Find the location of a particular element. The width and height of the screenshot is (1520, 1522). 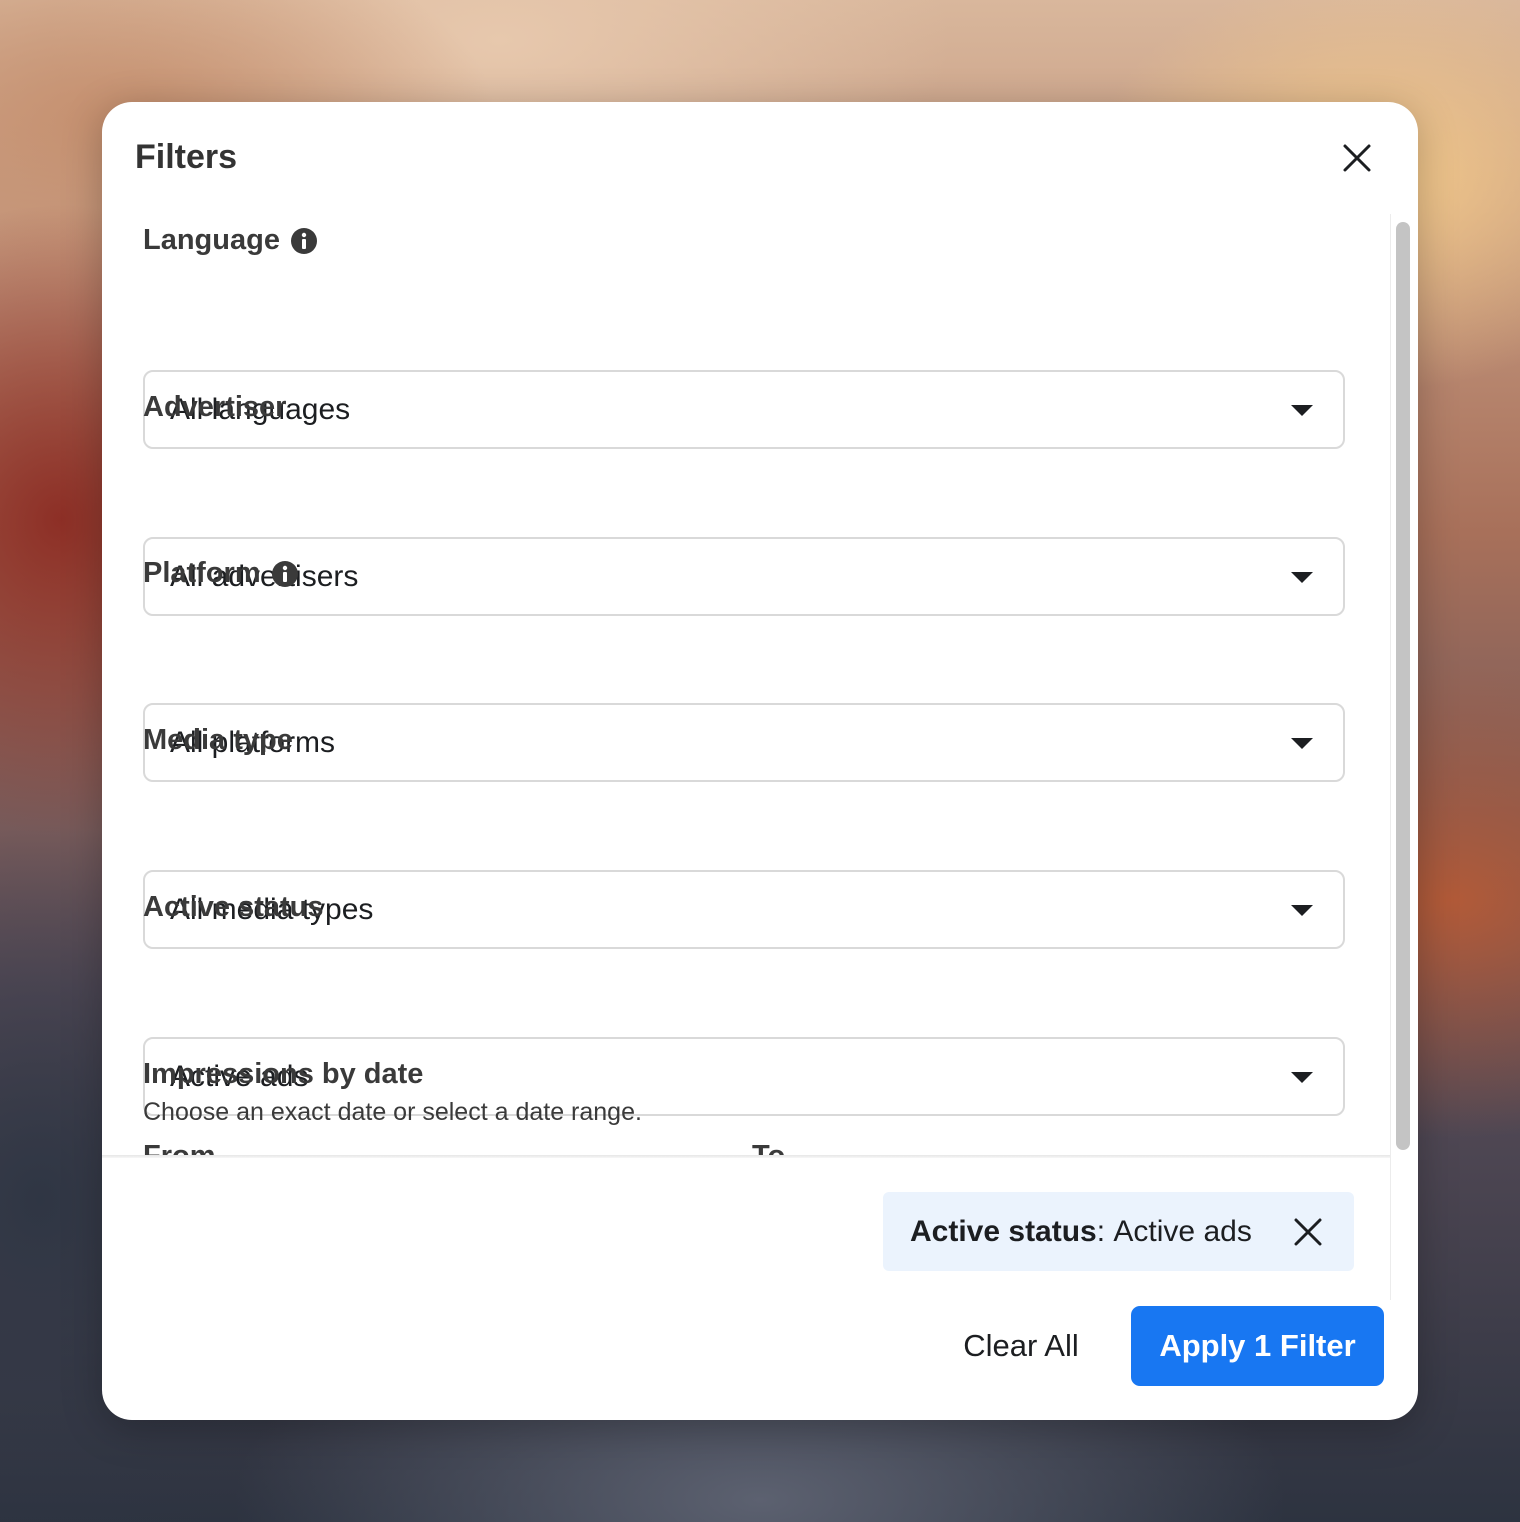

active-status-label-text: Active status is located at coordinates (233, 907).